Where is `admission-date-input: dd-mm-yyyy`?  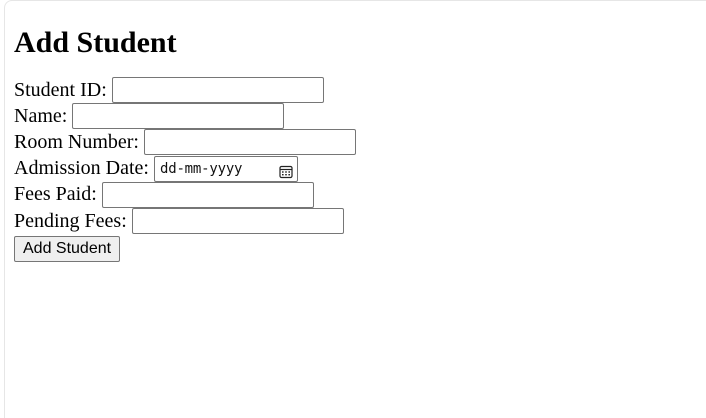 admission-date-input: dd-mm-yyyy is located at coordinates (226, 168).